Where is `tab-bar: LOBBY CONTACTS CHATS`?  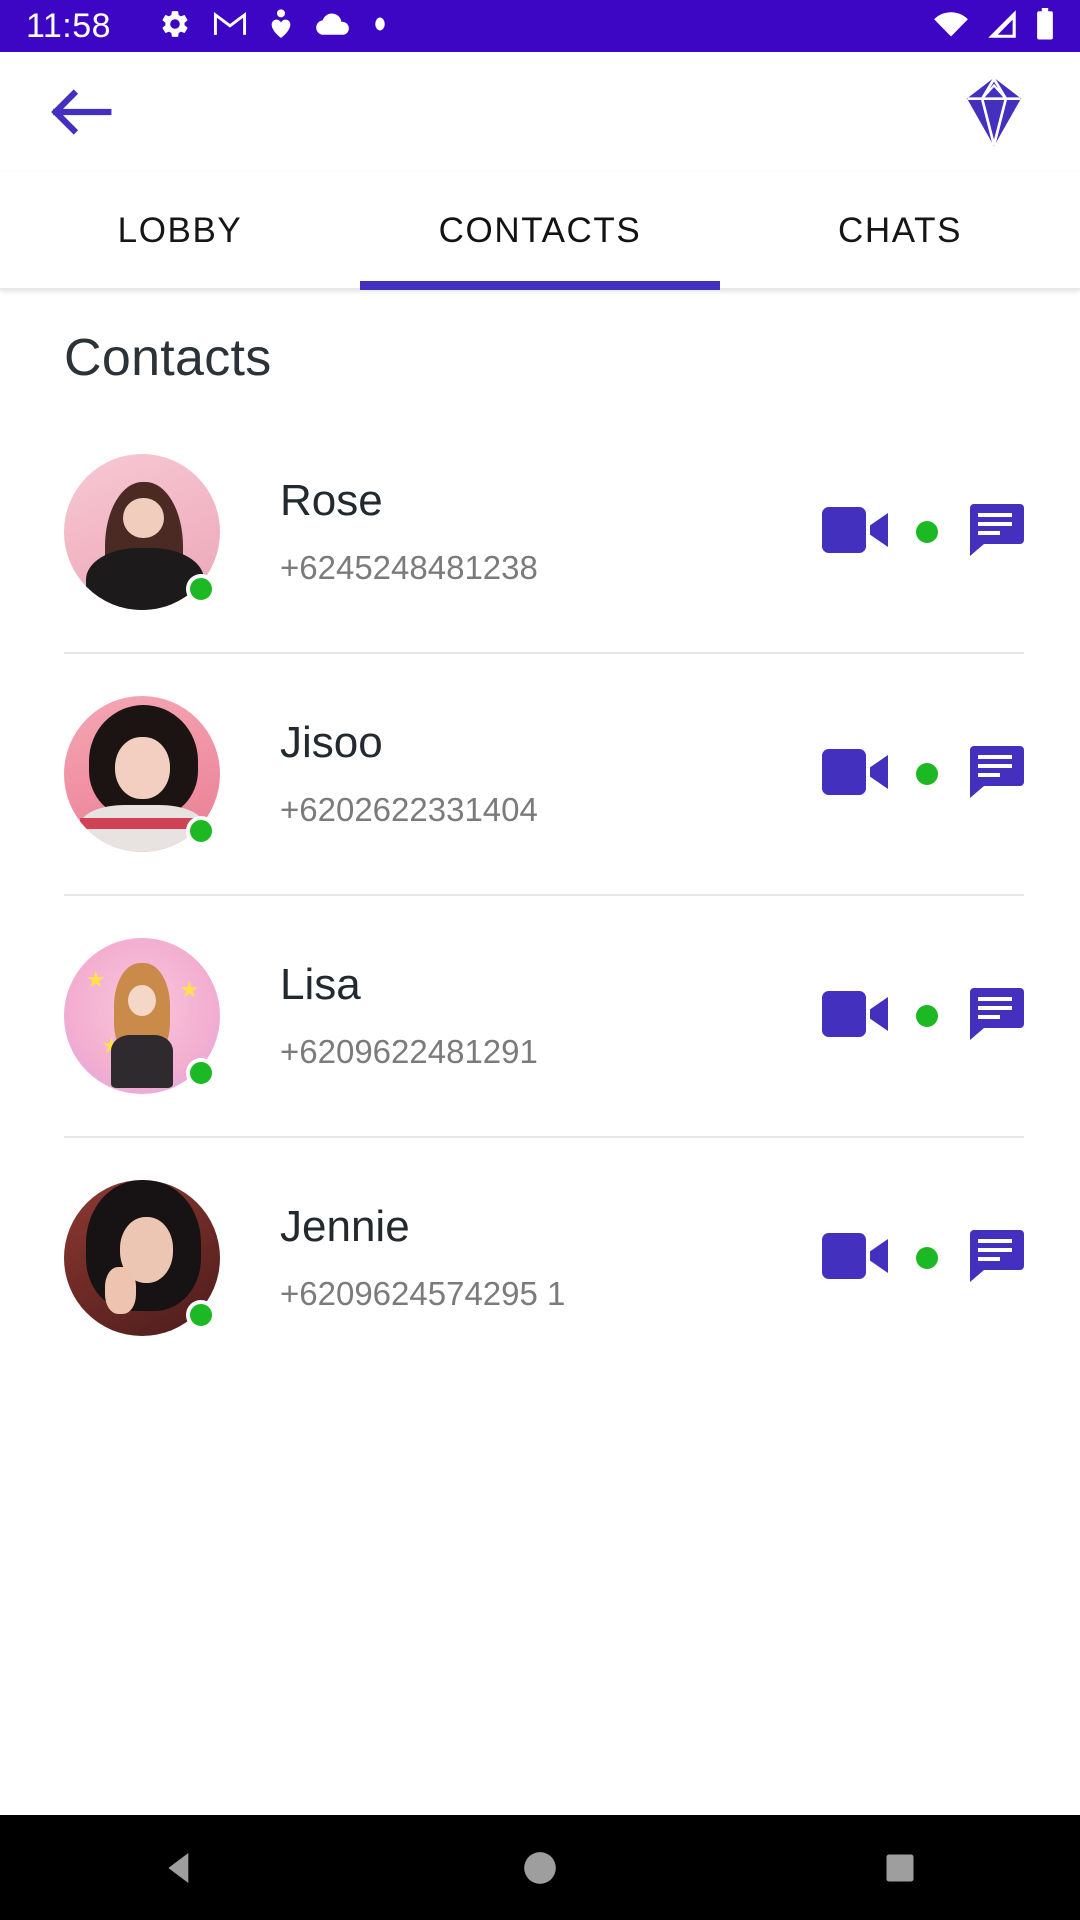
tab-bar: LOBBY CONTACTS CHATS is located at coordinates (540, 231).